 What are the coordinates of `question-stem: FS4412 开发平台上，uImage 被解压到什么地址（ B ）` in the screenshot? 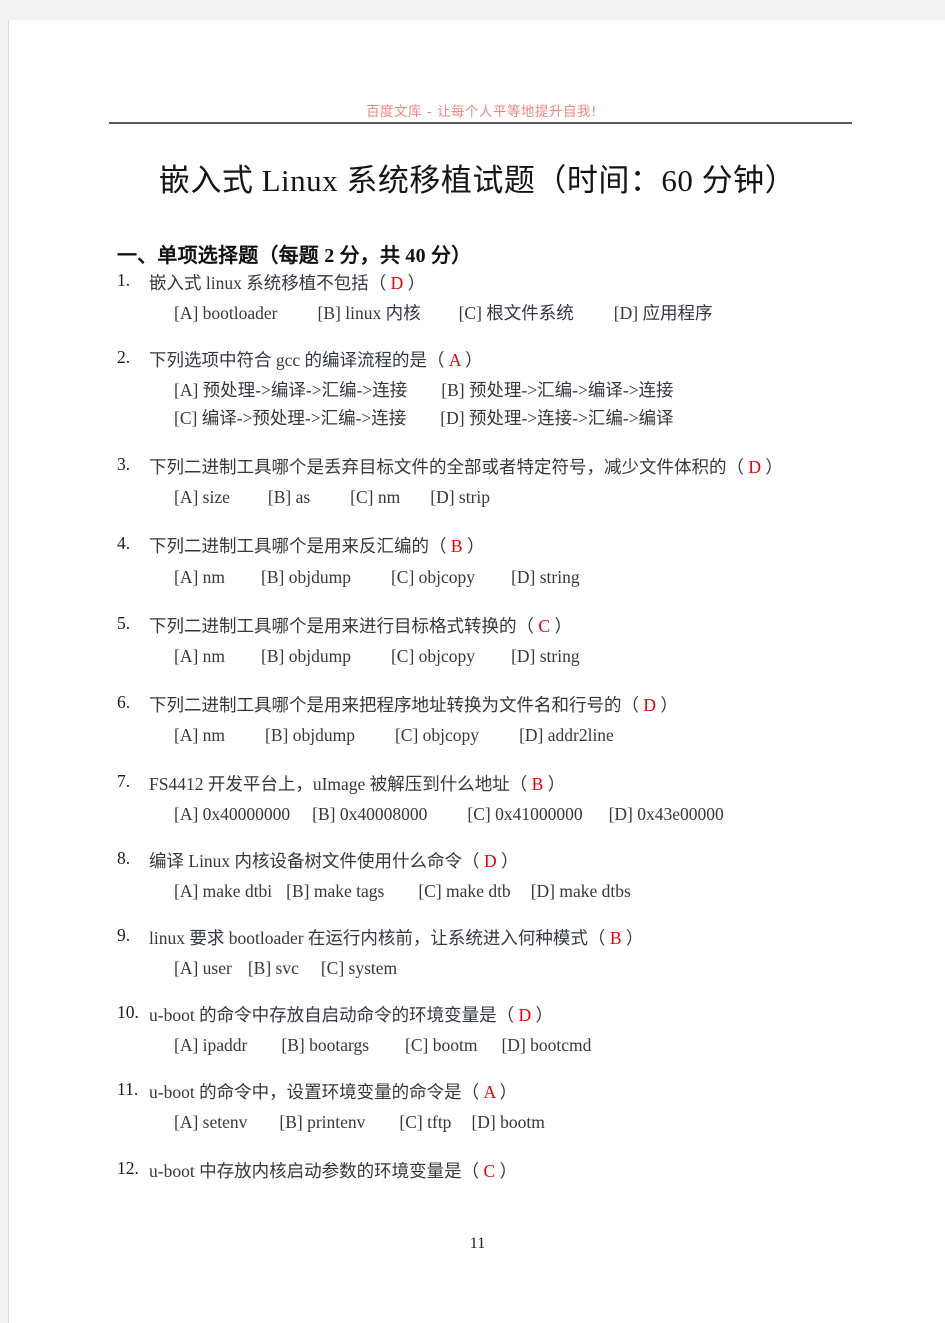 It's located at (547, 784).